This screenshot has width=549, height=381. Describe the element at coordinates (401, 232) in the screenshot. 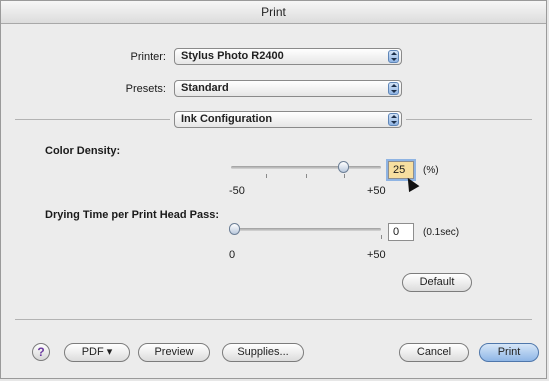

I see `drying-time-field: 0` at that location.